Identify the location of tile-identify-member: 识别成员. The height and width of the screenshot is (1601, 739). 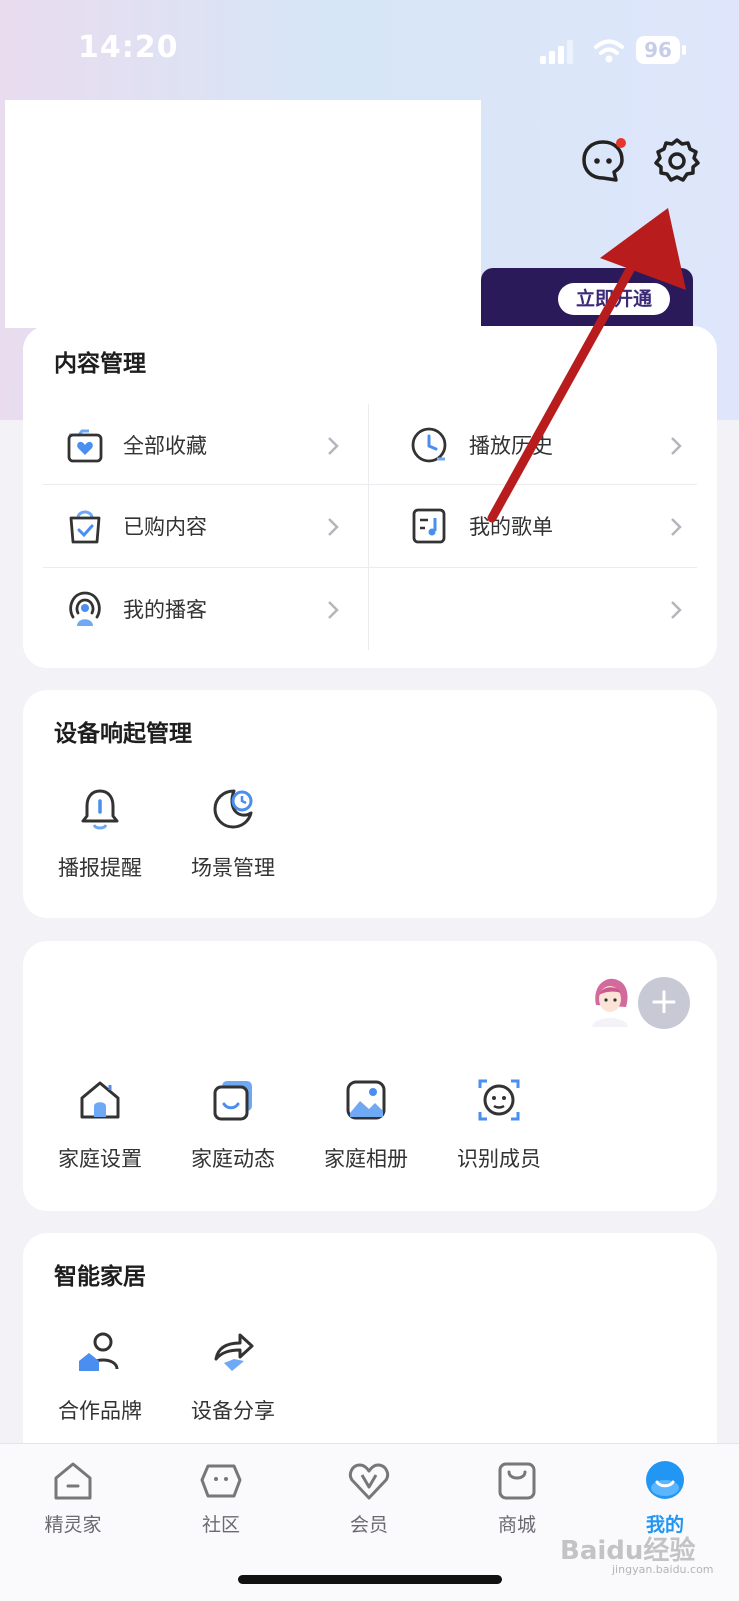
(499, 1125).